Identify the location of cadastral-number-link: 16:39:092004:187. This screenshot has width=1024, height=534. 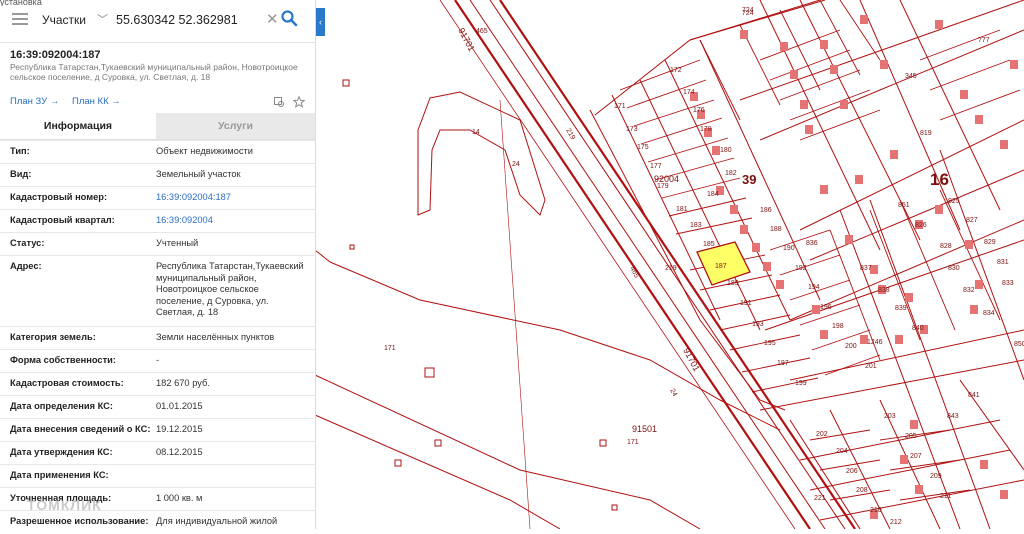
(232, 198).